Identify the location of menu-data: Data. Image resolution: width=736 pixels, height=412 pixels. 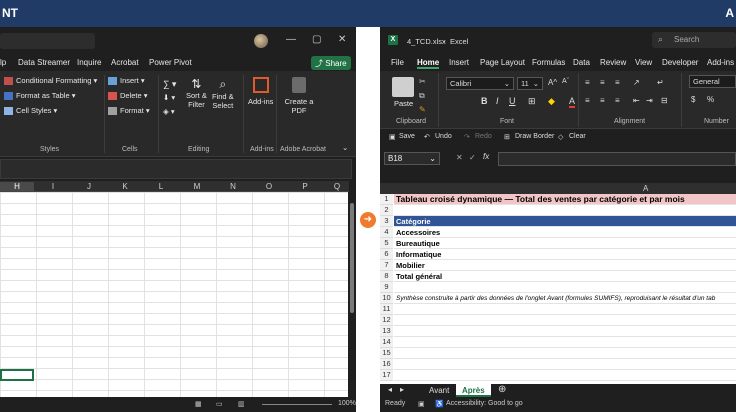
(581, 62).